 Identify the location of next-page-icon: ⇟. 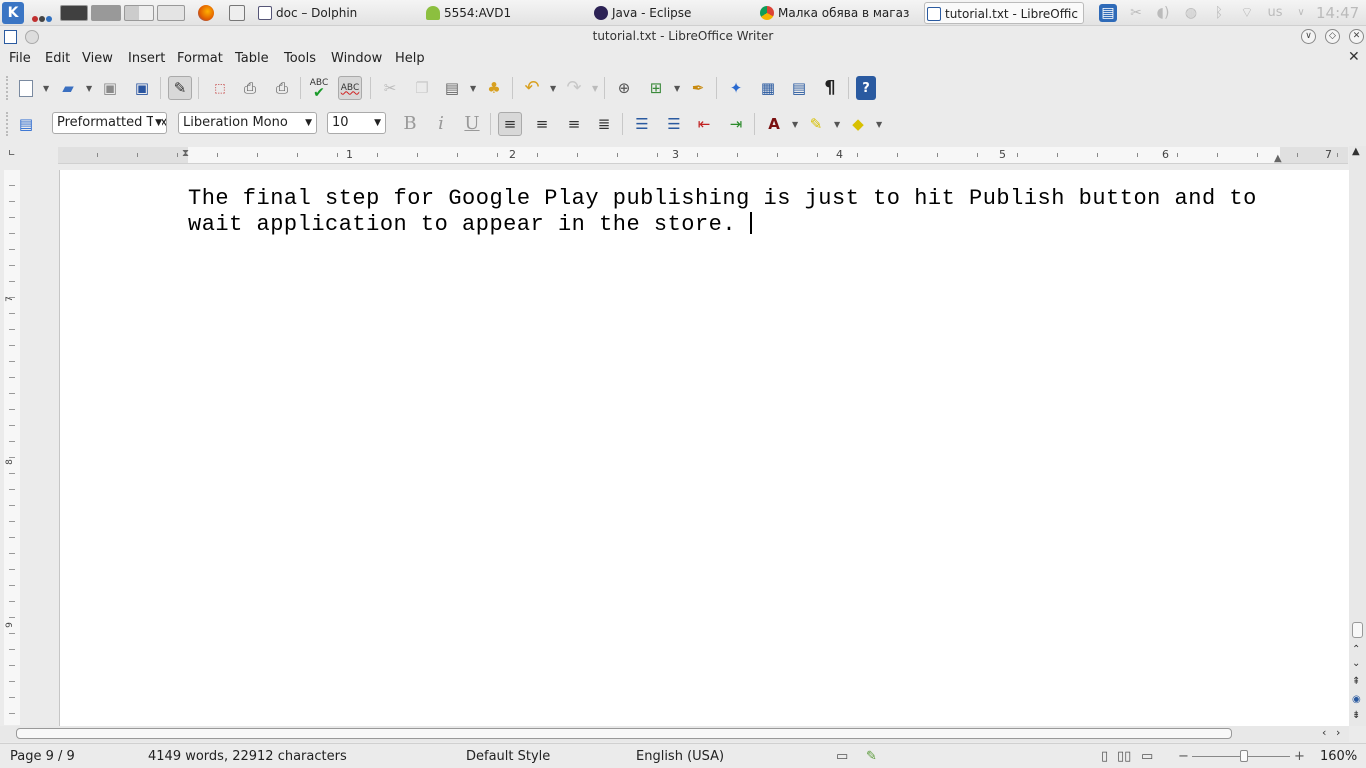
(1356, 715).